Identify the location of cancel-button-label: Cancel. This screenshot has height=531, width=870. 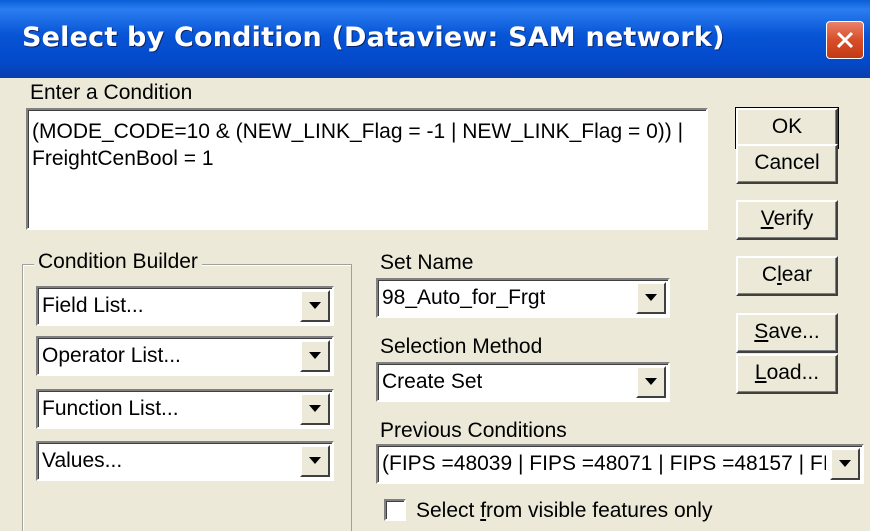
(787, 162).